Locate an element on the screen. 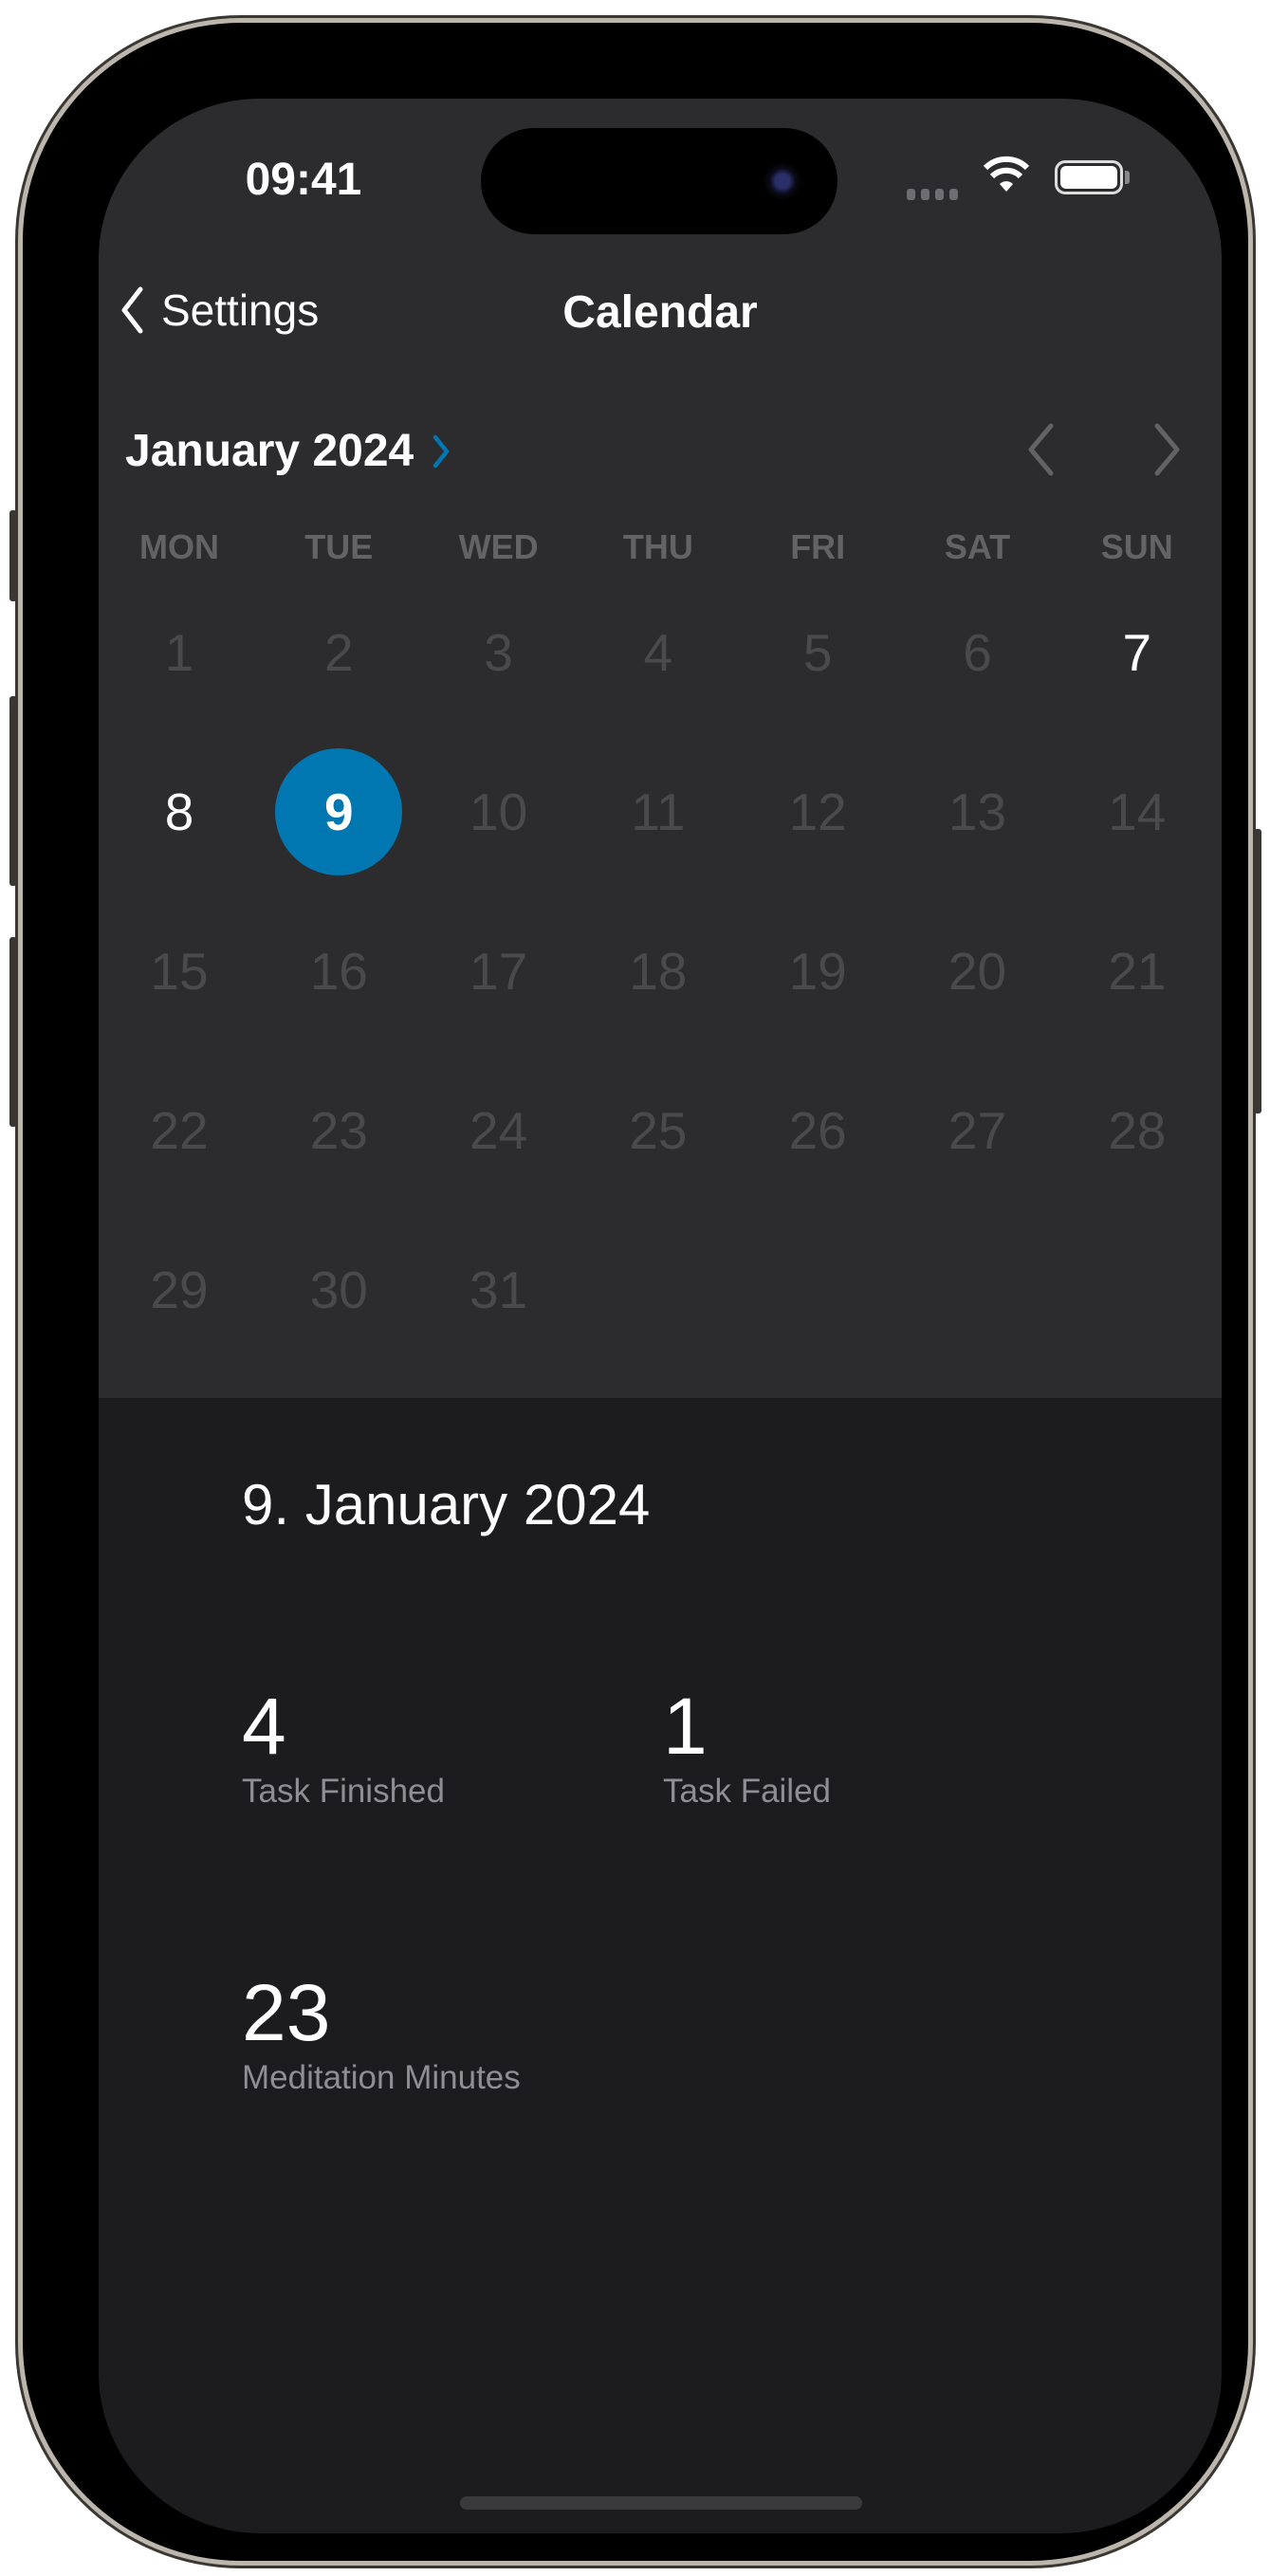 The image size is (1270, 2576). month-picker-button: January 2024 is located at coordinates (288, 451).